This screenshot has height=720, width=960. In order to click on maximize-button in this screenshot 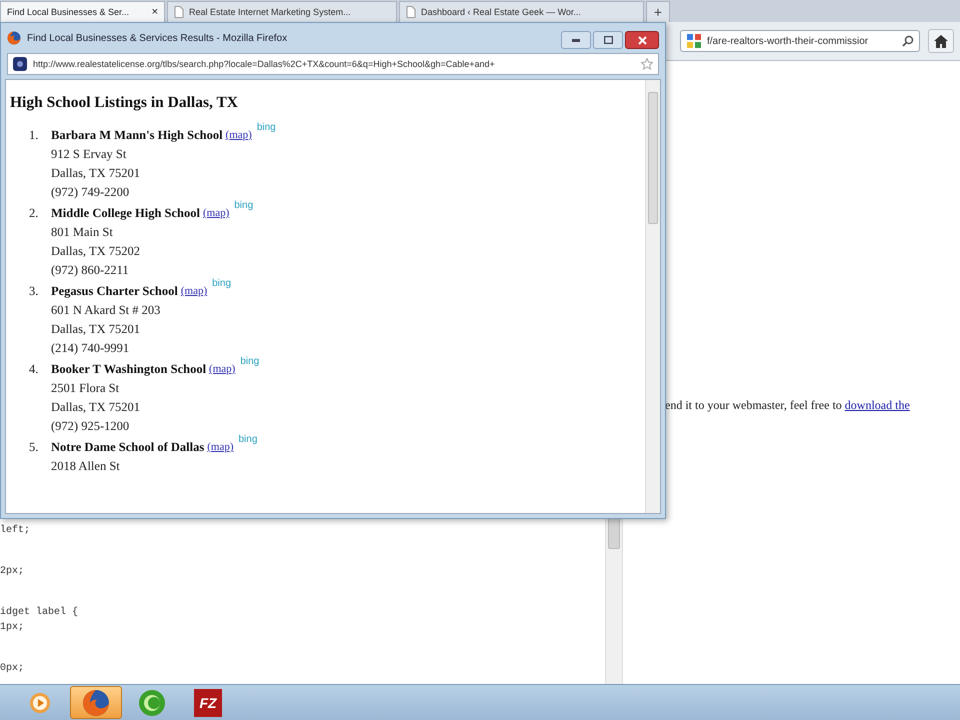, I will do `click(608, 40)`.